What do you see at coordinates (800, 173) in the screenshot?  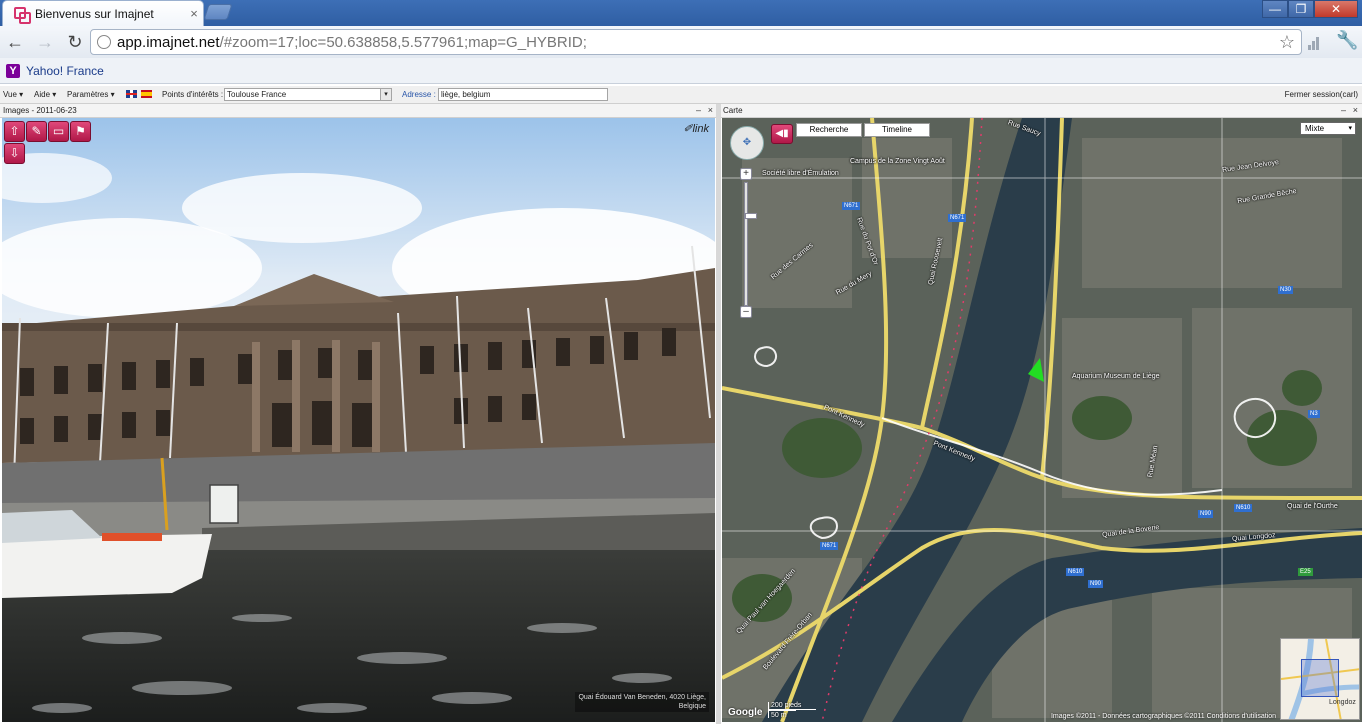 I see `map-label: Société libre d'Émulation` at bounding box center [800, 173].